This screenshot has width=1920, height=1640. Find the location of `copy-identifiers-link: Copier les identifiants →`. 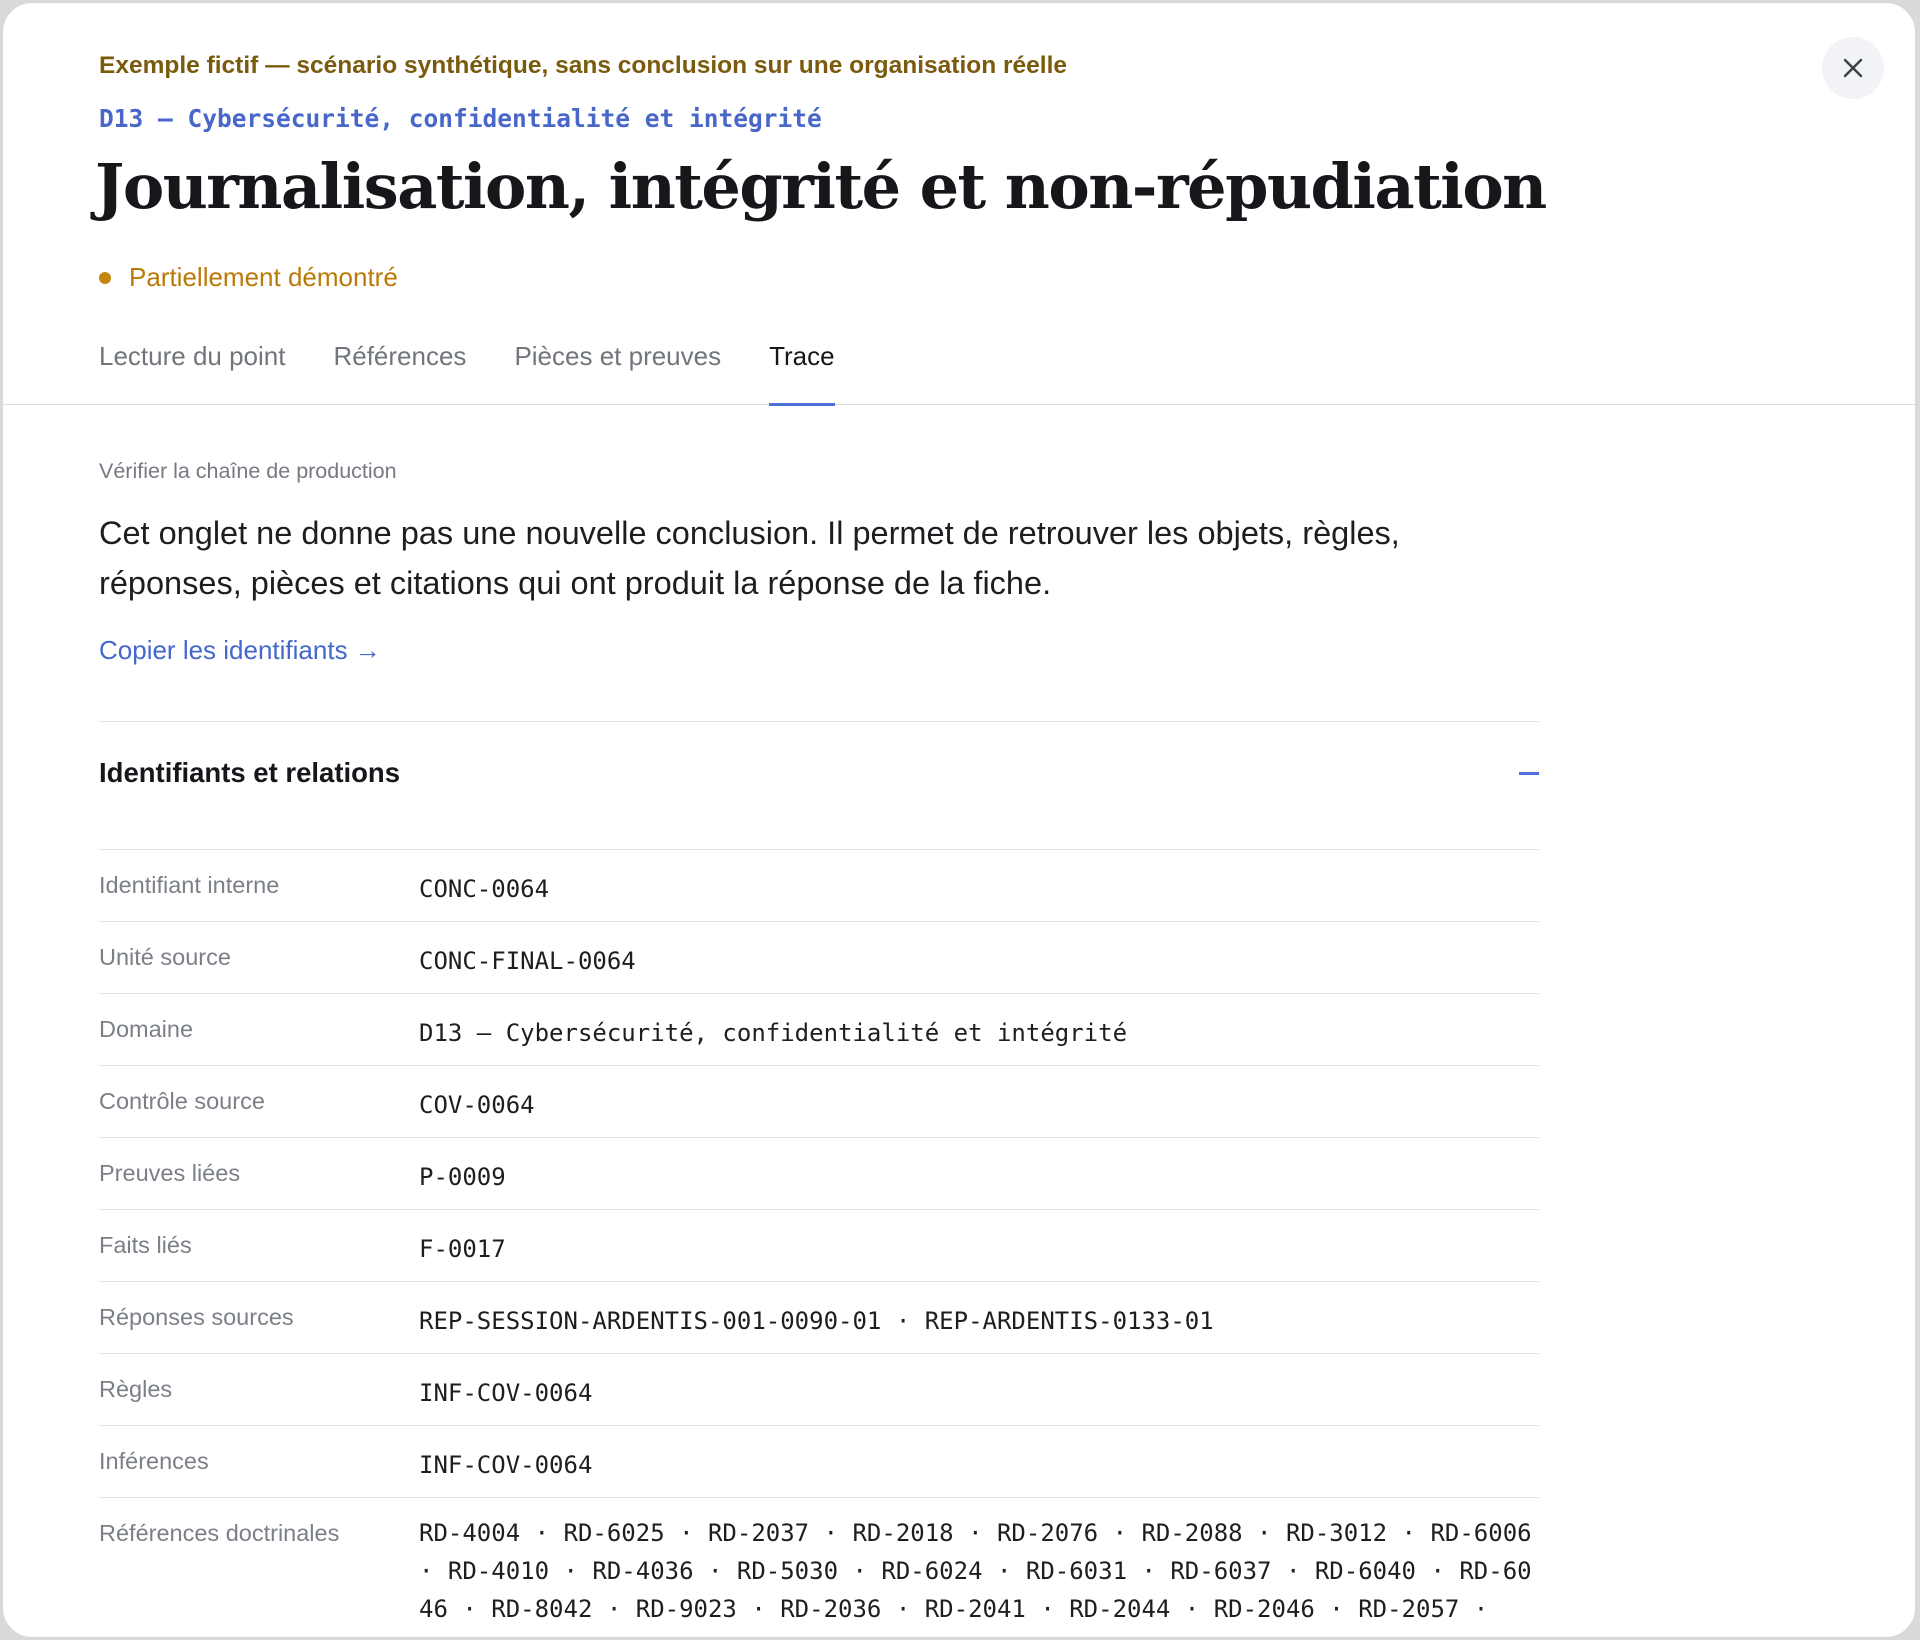

copy-identifiers-link: Copier les identifiants → is located at coordinates (240, 650).